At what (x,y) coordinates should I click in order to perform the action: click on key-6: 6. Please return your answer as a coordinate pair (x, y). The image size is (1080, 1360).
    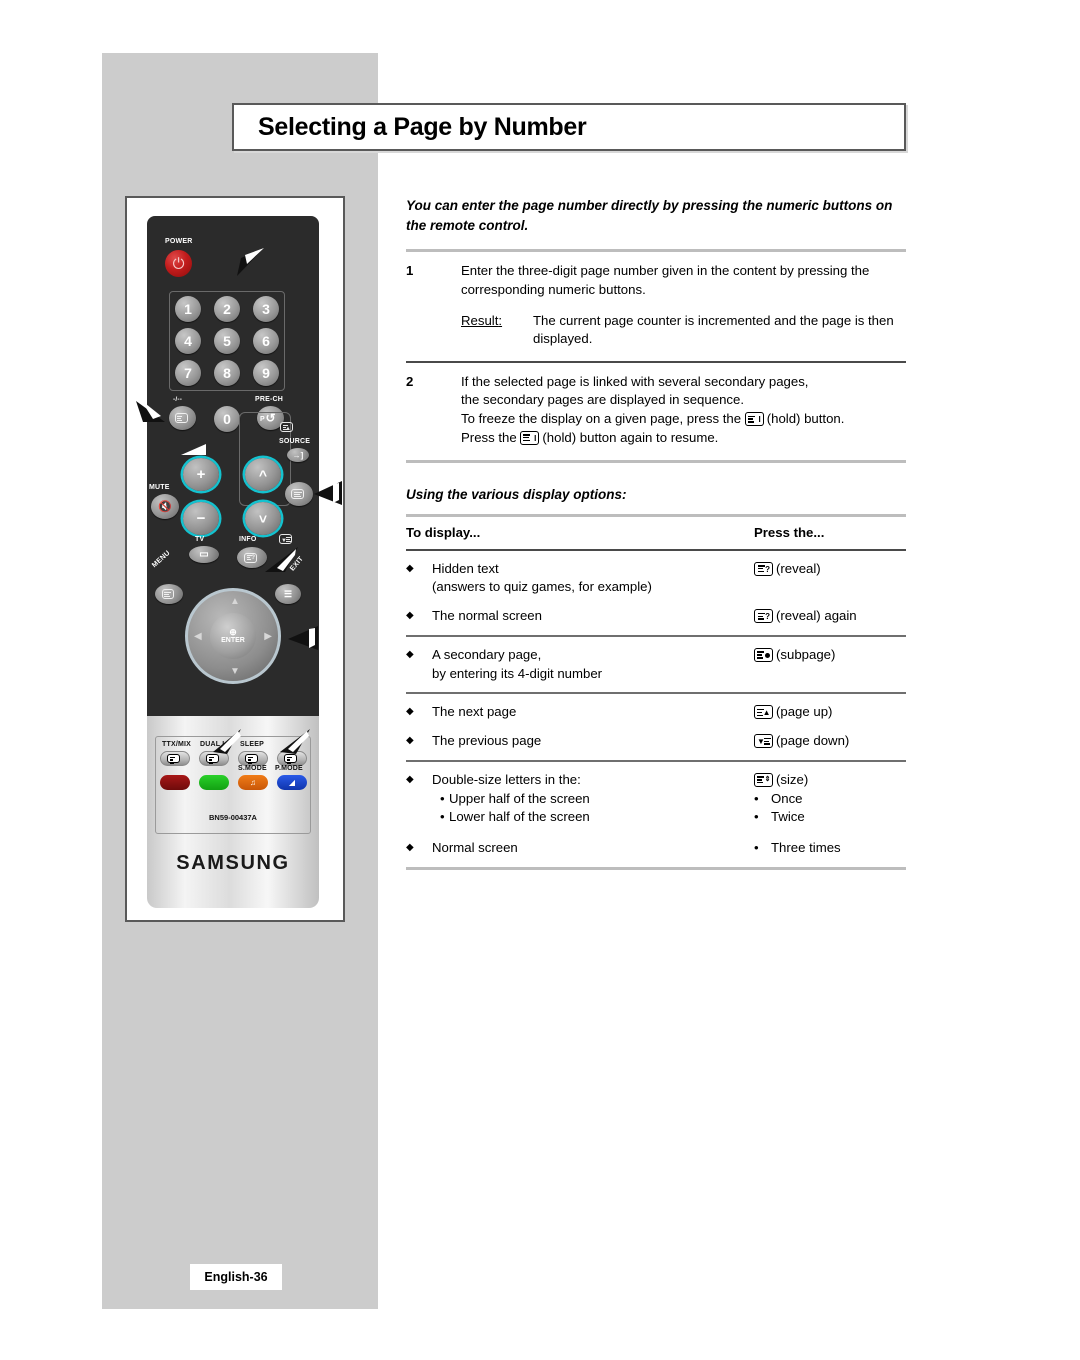
    Looking at the image, I should click on (266, 341).